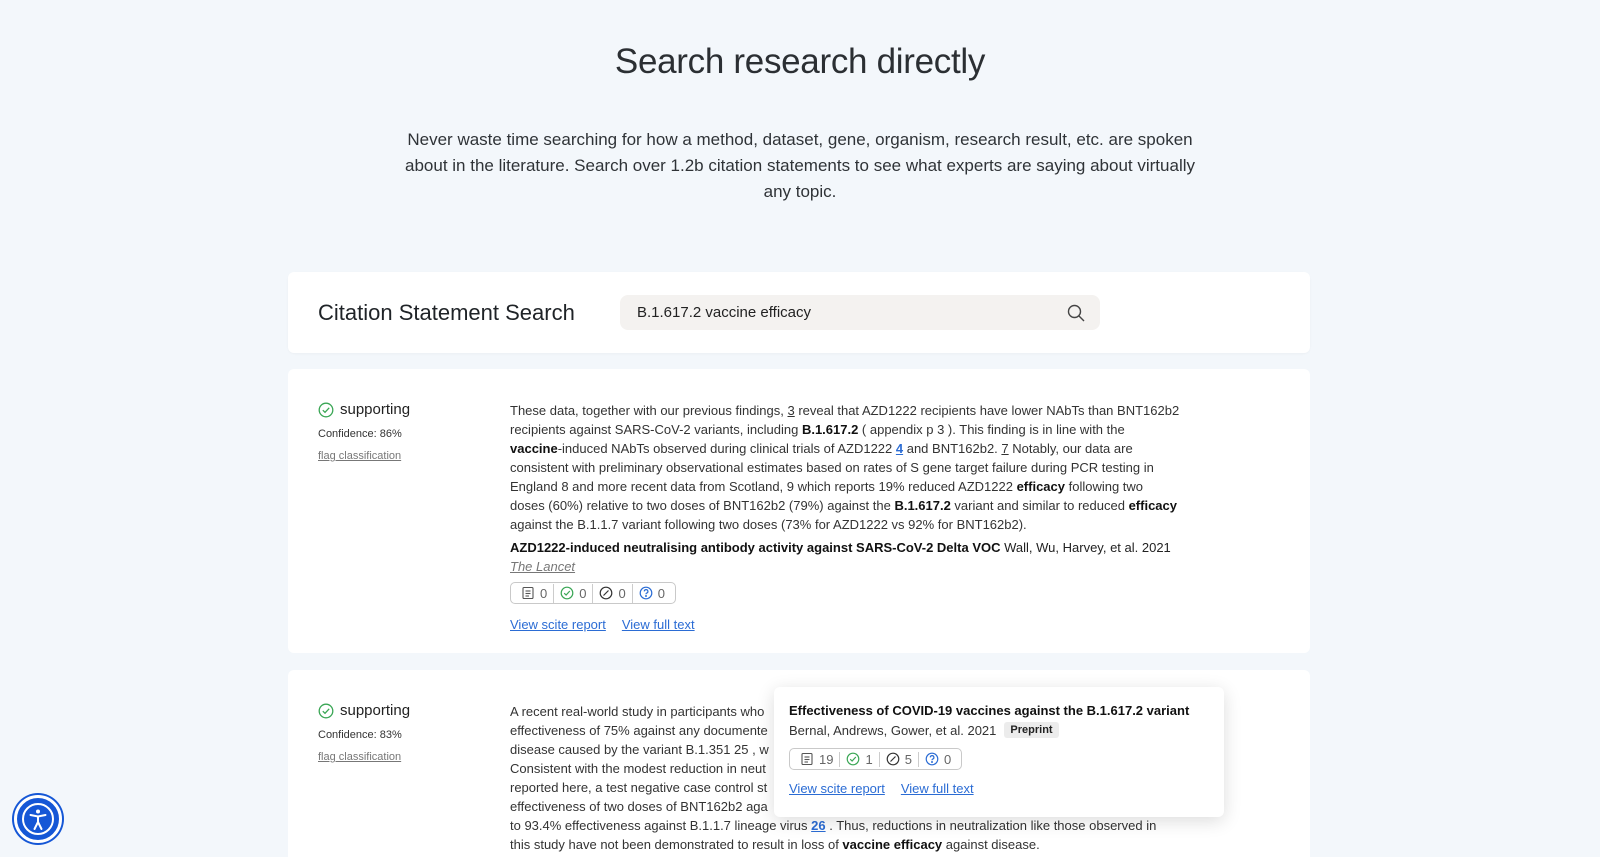 Image resolution: width=1600 pixels, height=857 pixels. I want to click on confidence-score: Confidence: 83%, so click(360, 735).